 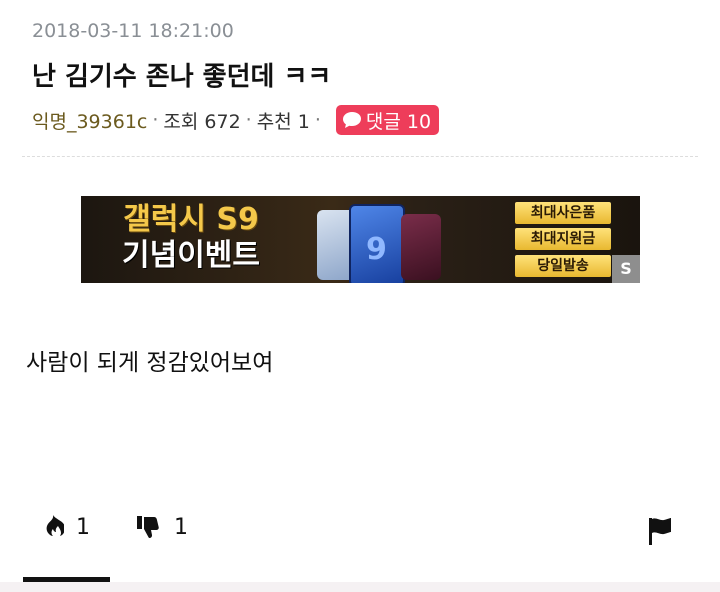 What do you see at coordinates (283, 121) in the screenshot?
I see `recommend-count: 추천 1` at bounding box center [283, 121].